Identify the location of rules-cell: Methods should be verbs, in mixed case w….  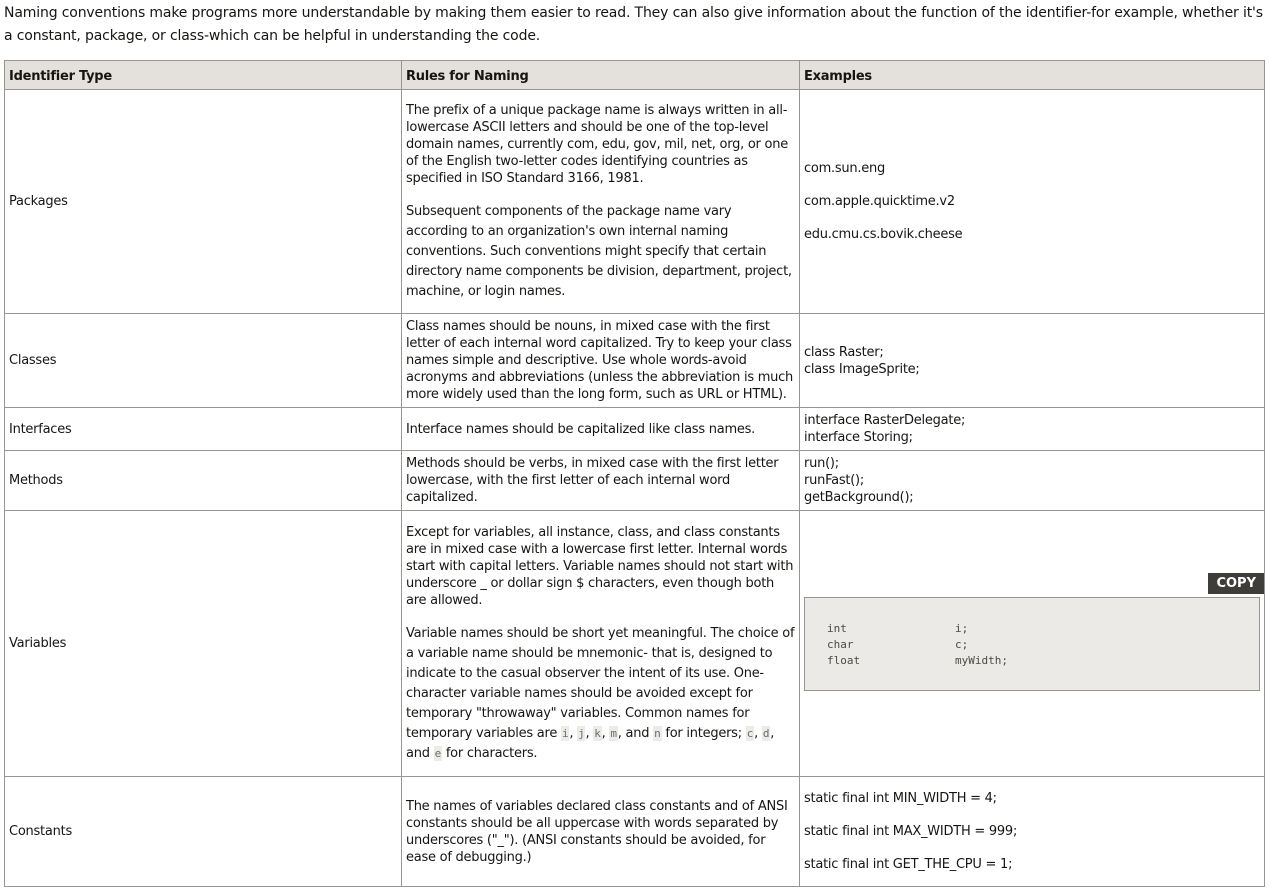
(600, 480).